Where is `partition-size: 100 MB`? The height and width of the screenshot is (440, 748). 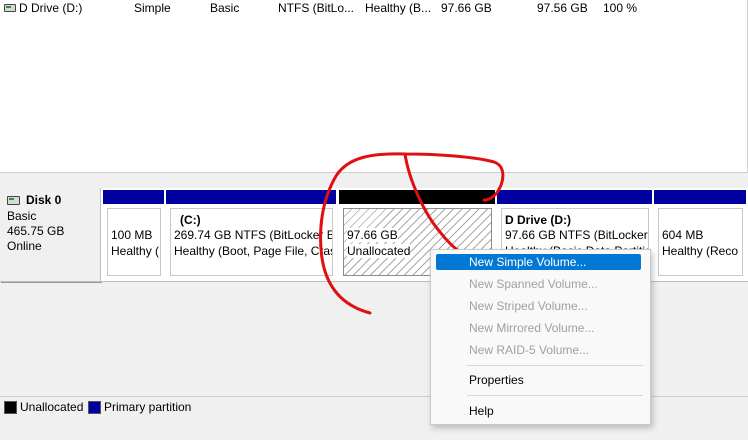 partition-size: 100 MB is located at coordinates (132, 235).